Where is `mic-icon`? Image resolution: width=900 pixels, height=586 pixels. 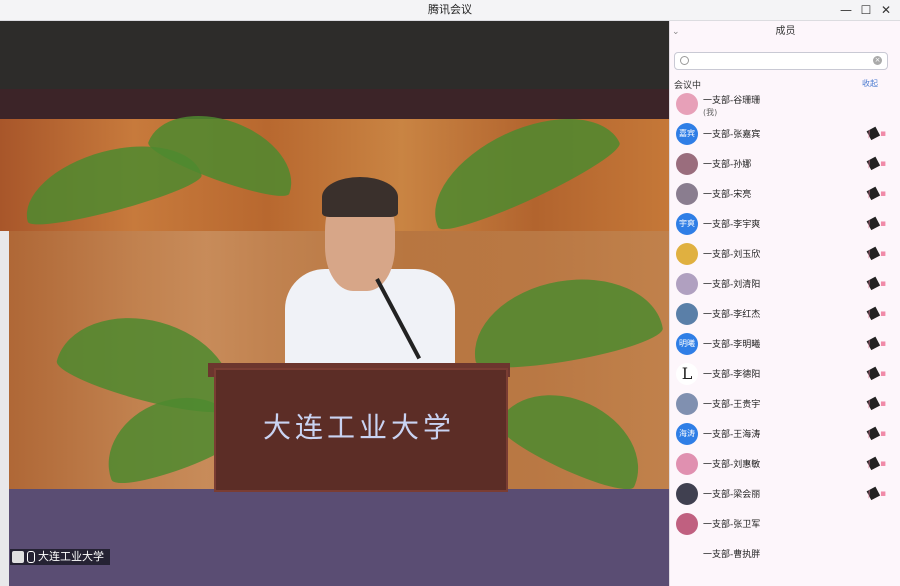
mic-icon is located at coordinates (31, 557).